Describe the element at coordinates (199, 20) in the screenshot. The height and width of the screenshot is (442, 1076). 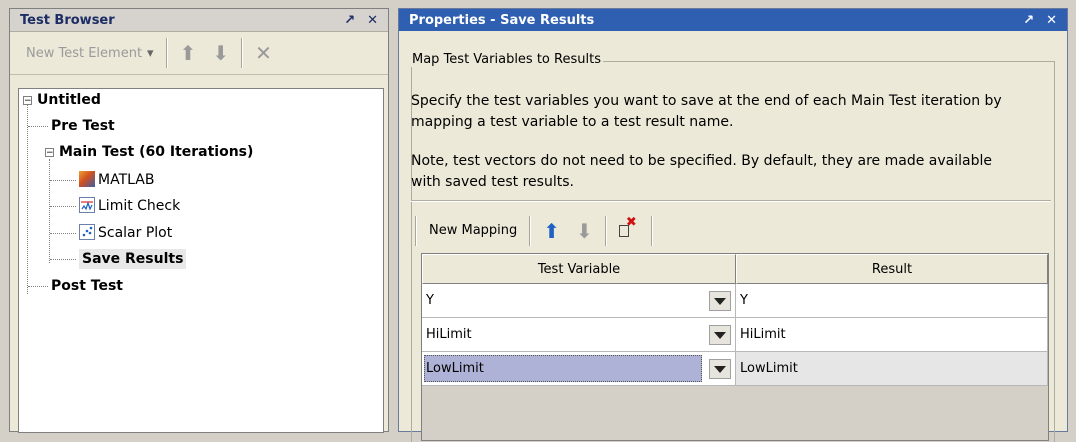
I see `test-browser-titlebar: Test Browser ↗ ✕` at that location.